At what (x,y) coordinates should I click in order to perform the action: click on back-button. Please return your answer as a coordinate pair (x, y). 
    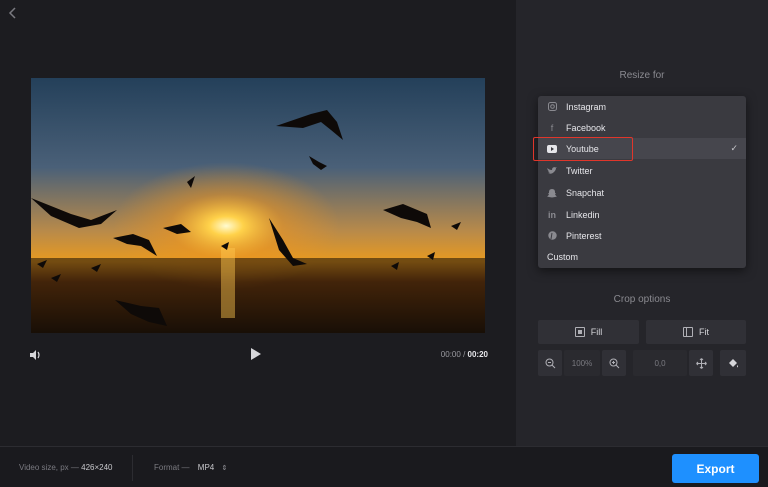
    Looking at the image, I should click on (16, 15).